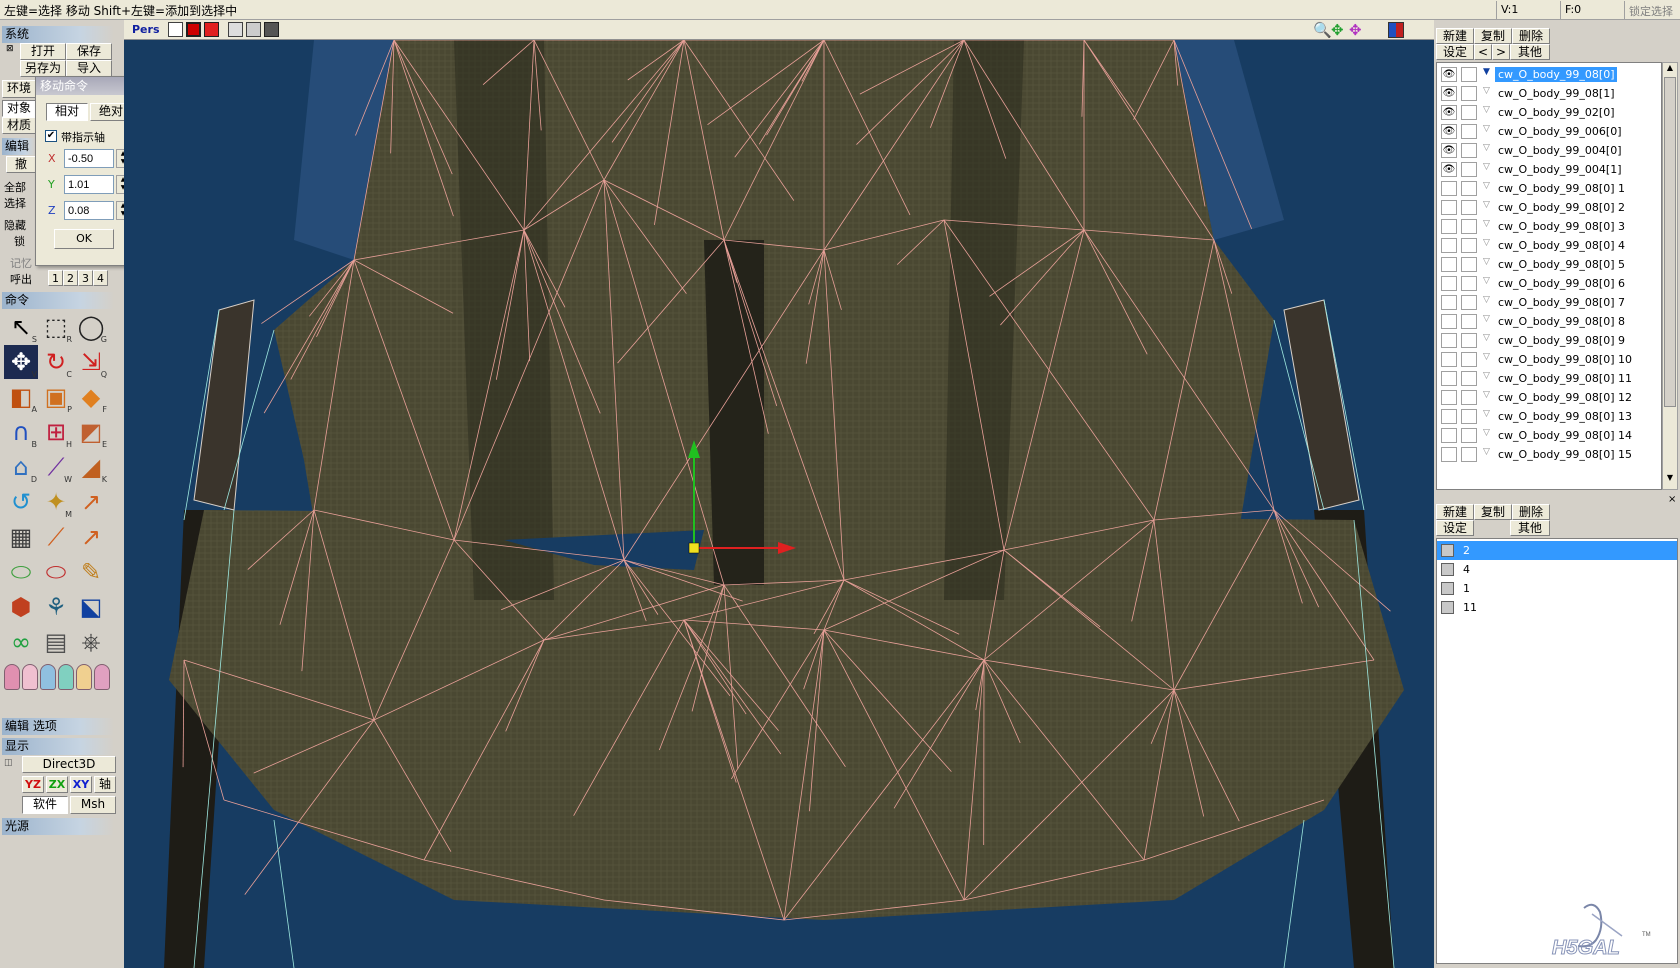  Describe the element at coordinates (56, 327) in the screenshot. I see `rect-select-icon: ⬚ R` at that location.